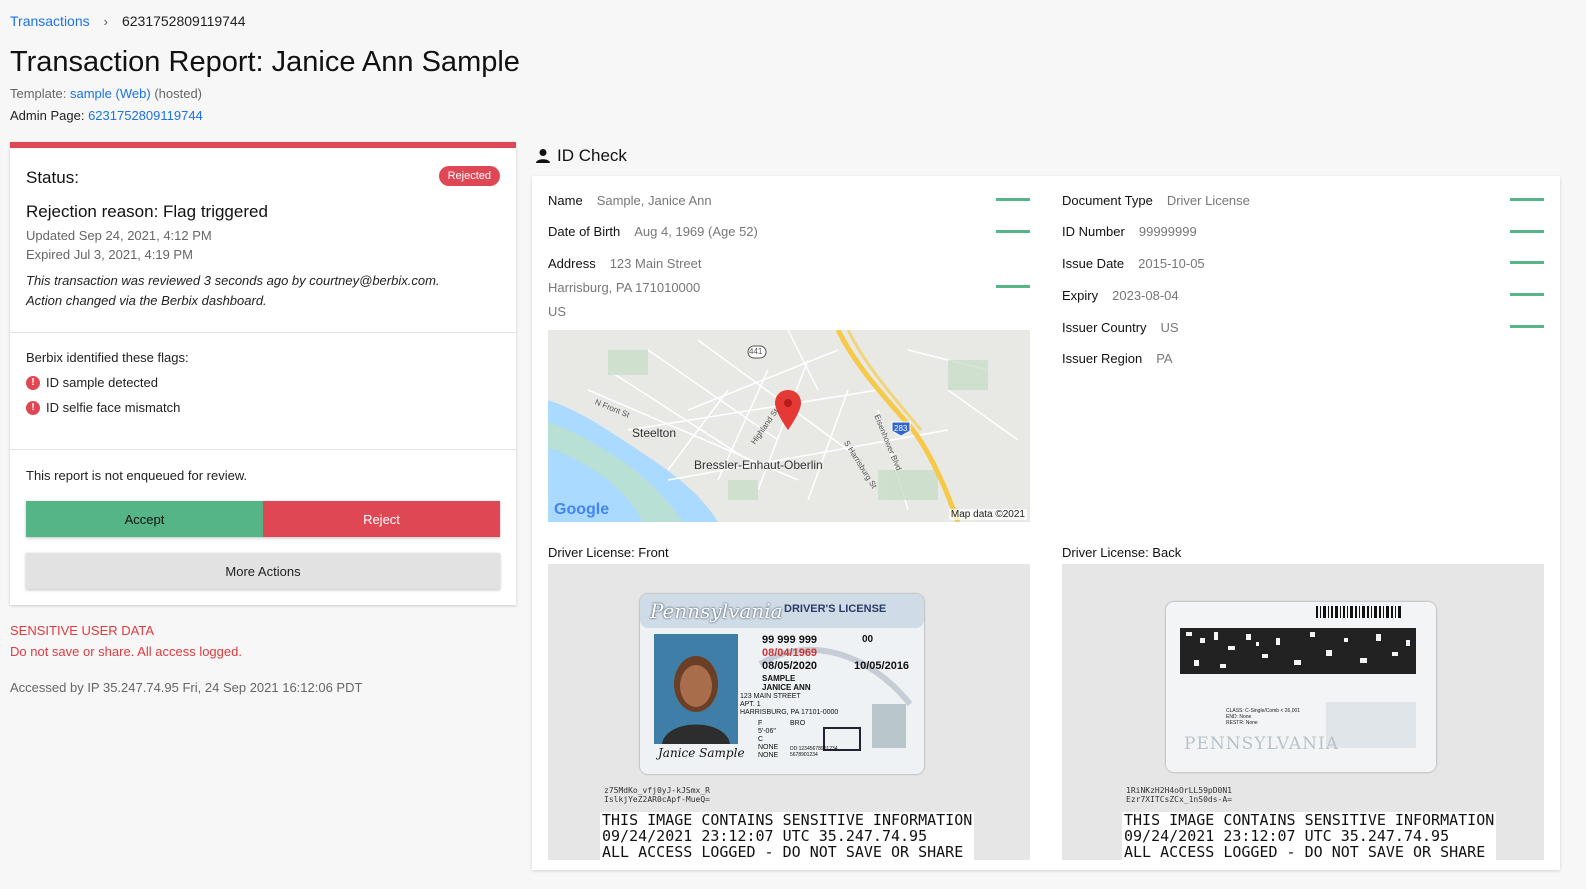 The width and height of the screenshot is (1586, 889). Describe the element at coordinates (654, 200) in the screenshot. I see `field-value: Sample, Janice Ann` at that location.